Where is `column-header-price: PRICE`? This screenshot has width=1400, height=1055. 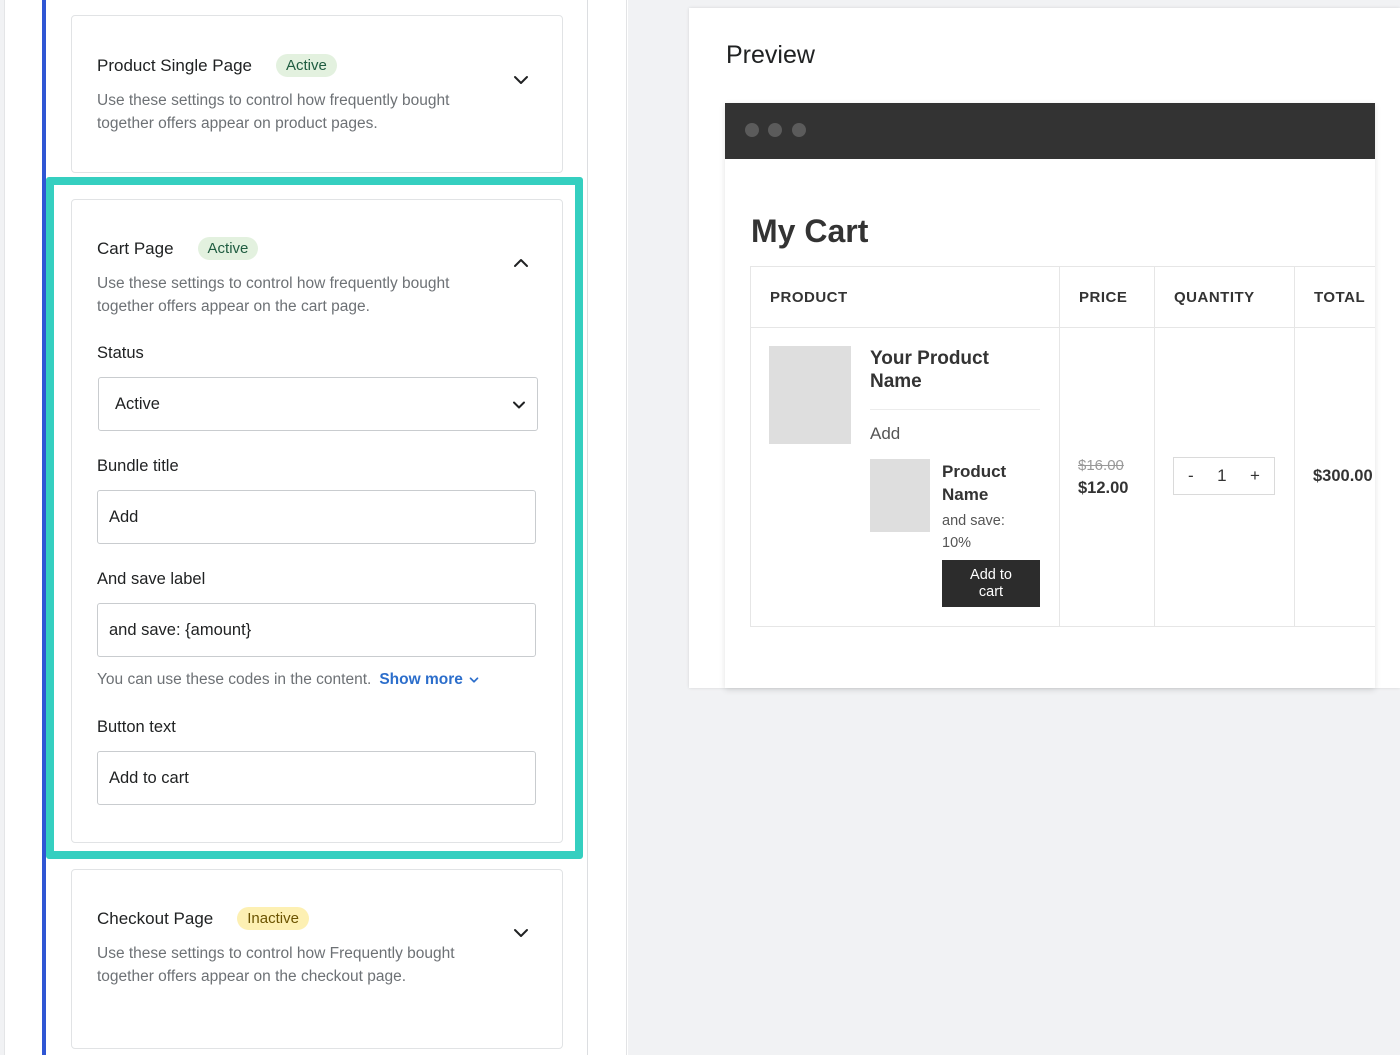
column-header-price: PRICE is located at coordinates (1107, 297).